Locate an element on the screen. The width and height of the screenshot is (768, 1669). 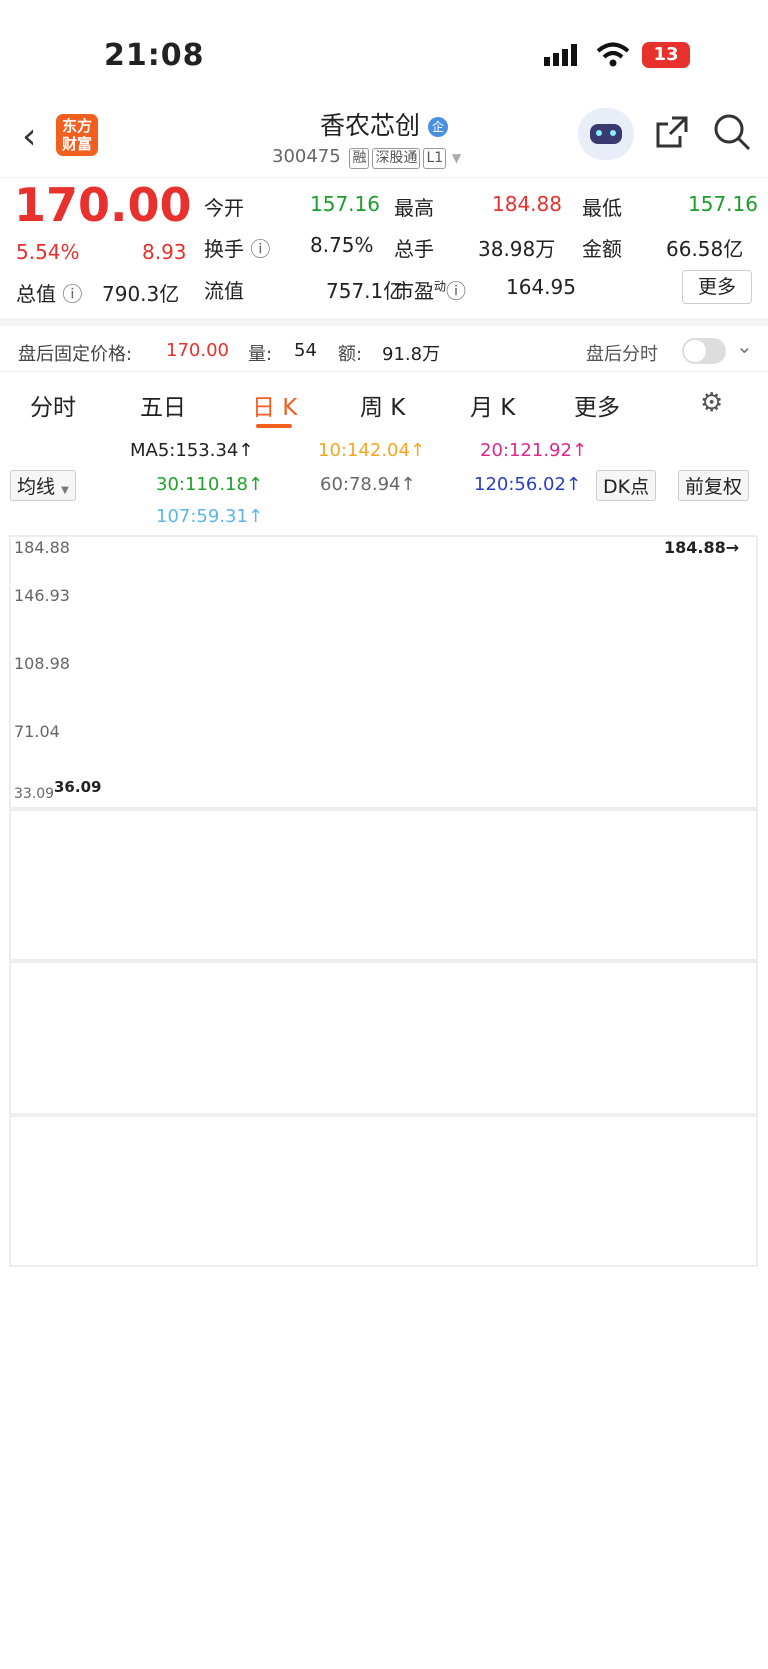
label-volume: 总手 is located at coordinates (414, 249).